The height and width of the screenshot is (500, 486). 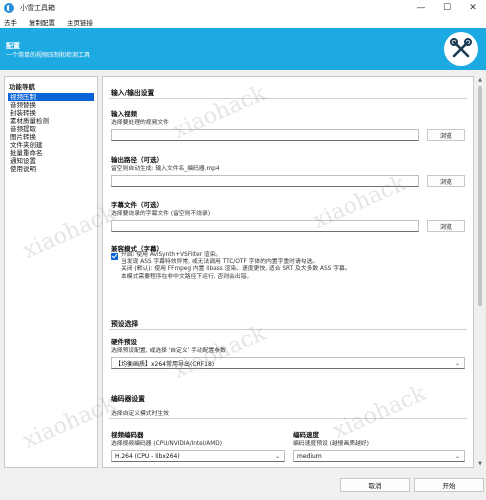 I want to click on title-bar: 小雪工具箱 — ☐ ✕, so click(x=243, y=8).